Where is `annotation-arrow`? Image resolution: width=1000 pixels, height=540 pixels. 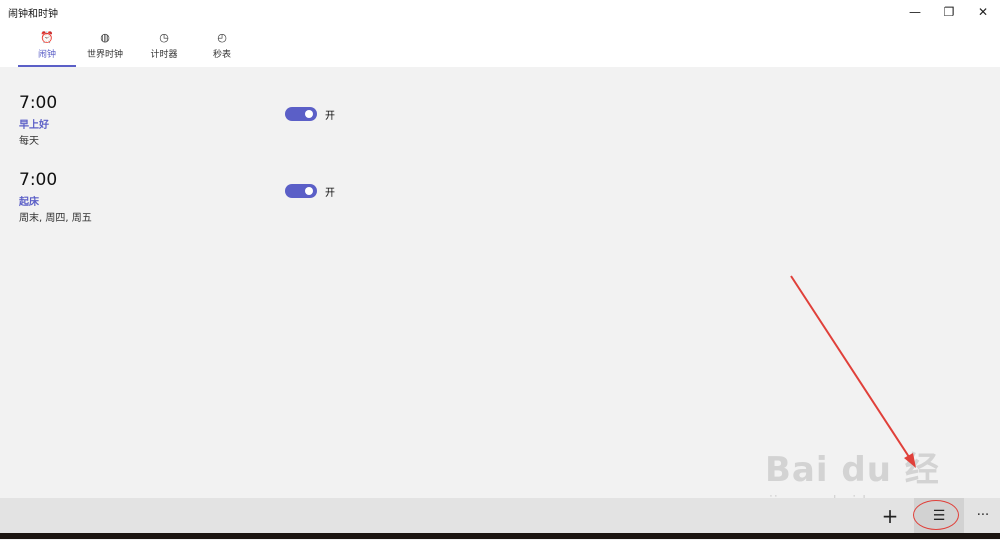 annotation-arrow is located at coordinates (853, 371).